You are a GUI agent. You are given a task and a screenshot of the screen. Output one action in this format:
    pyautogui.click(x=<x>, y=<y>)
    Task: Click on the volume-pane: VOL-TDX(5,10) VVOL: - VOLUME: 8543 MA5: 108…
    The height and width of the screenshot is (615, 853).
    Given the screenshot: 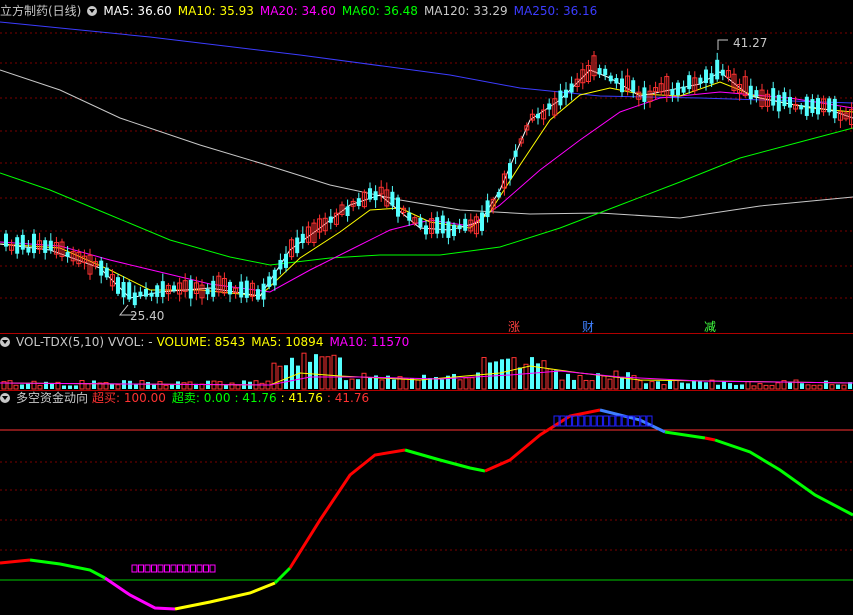 What is the action you would take?
    pyautogui.click(x=426, y=361)
    